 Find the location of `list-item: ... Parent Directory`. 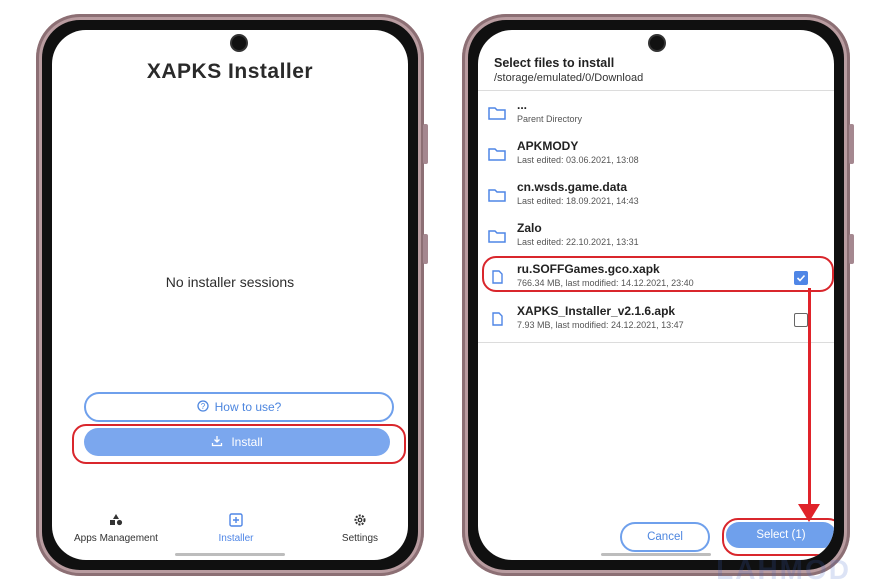

list-item: ... Parent Directory is located at coordinates (656, 114).